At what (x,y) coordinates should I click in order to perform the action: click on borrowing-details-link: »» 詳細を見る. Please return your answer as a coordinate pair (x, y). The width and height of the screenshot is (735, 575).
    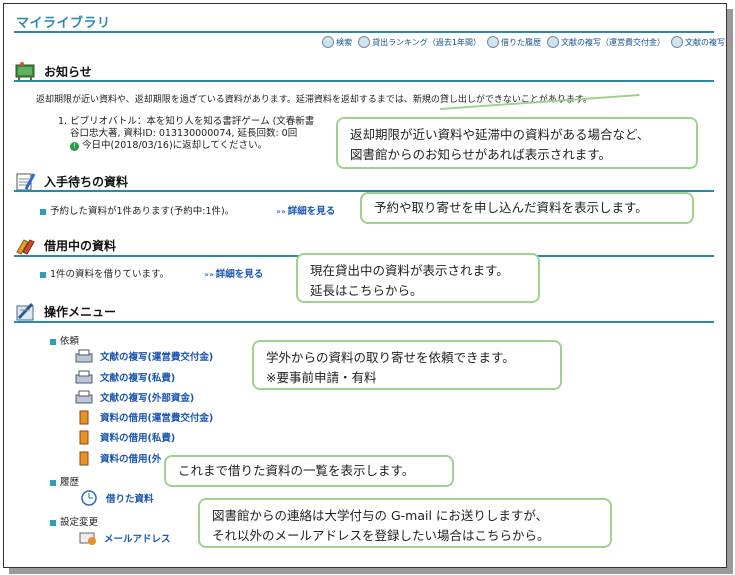
    Looking at the image, I should click on (233, 273).